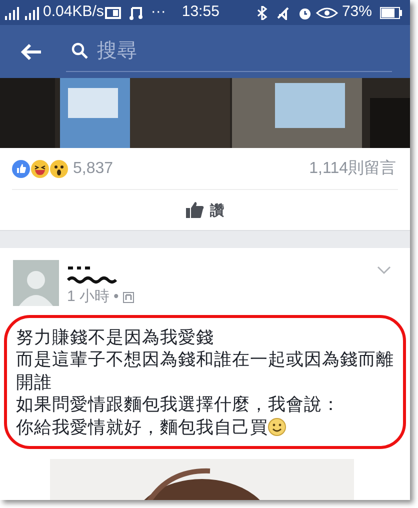 The height and width of the screenshot is (508, 418). Describe the element at coordinates (205, 210) in the screenshot. I see `like-button: 讚` at that location.